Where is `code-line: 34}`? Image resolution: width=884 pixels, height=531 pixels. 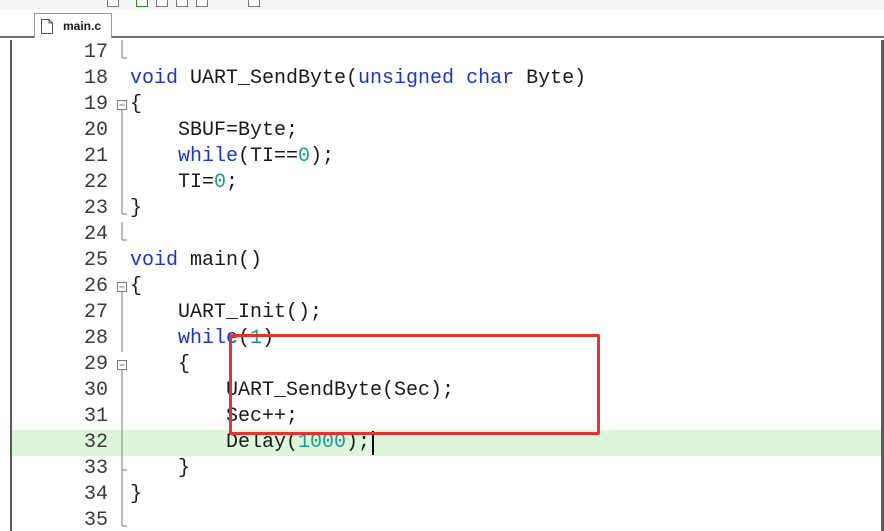
code-line: 34} is located at coordinates (446, 495).